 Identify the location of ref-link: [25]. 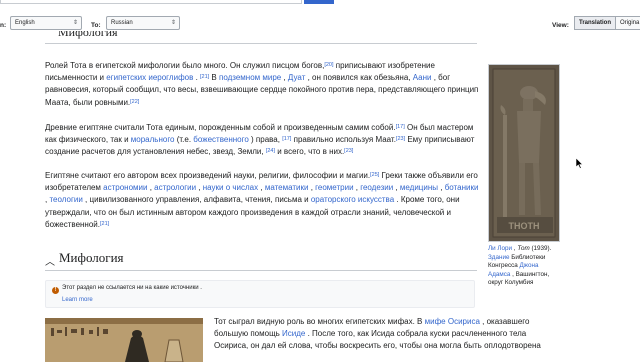
(374, 175).